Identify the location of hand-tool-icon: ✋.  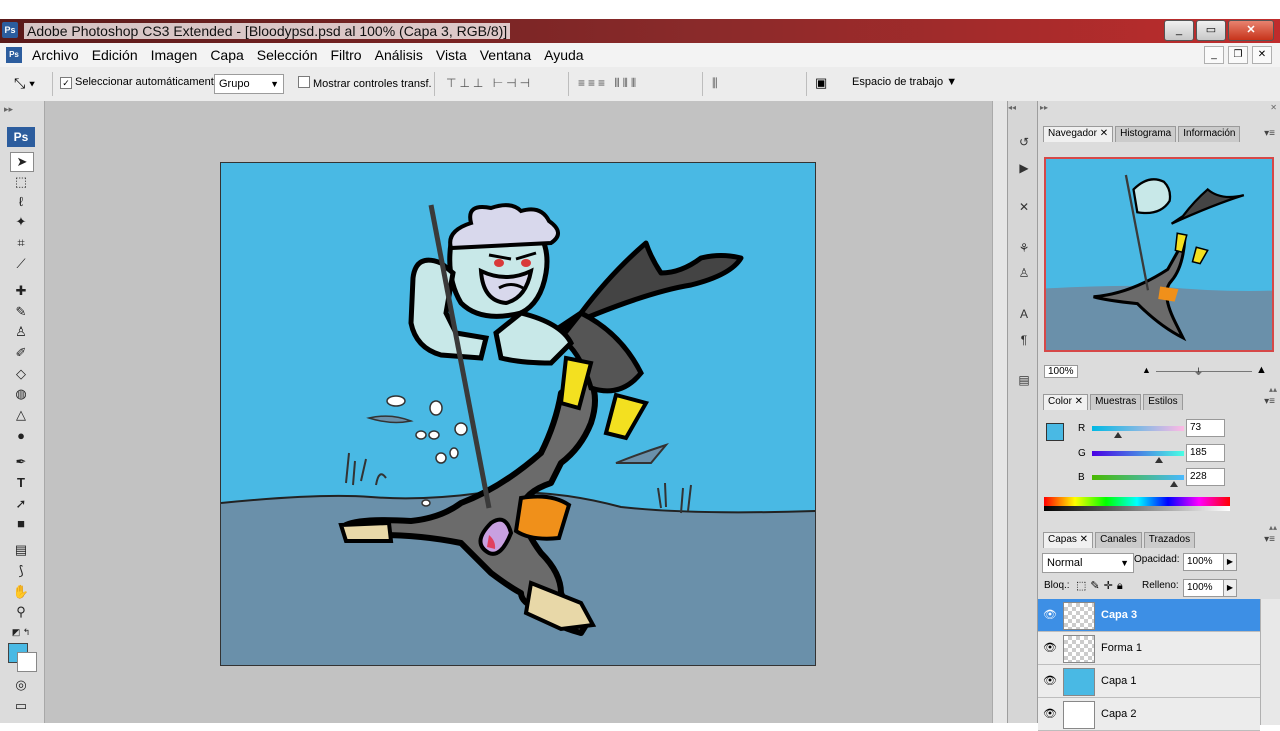
(21, 592).